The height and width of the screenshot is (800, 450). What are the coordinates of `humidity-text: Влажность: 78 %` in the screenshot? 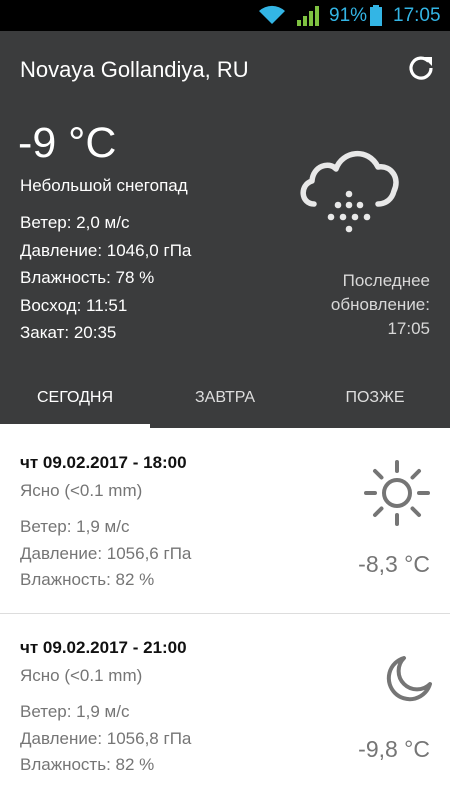 It's located at (87, 277).